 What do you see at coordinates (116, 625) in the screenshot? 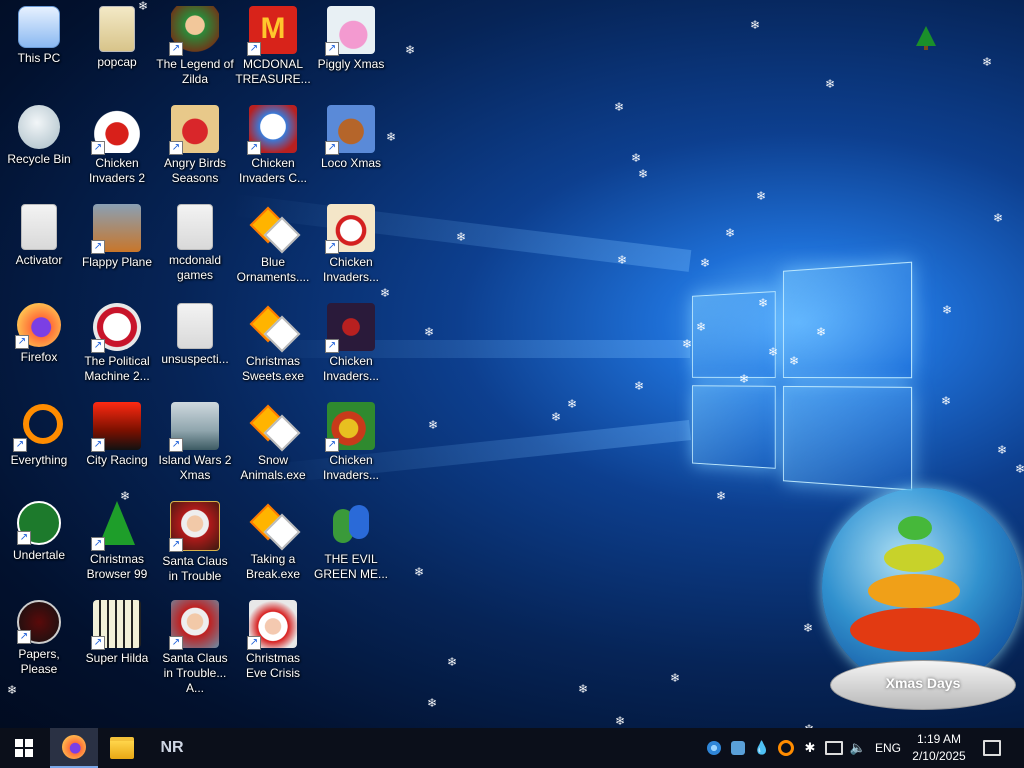
I see `super-hilda-icon: ↗` at bounding box center [116, 625].